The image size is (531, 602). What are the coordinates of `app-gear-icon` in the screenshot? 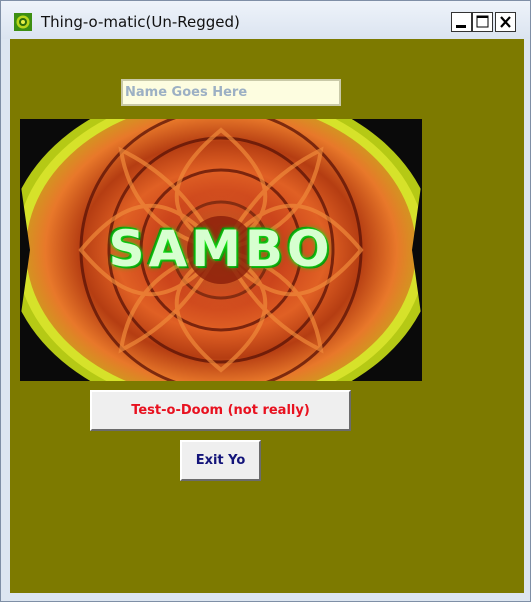 It's located at (23, 22).